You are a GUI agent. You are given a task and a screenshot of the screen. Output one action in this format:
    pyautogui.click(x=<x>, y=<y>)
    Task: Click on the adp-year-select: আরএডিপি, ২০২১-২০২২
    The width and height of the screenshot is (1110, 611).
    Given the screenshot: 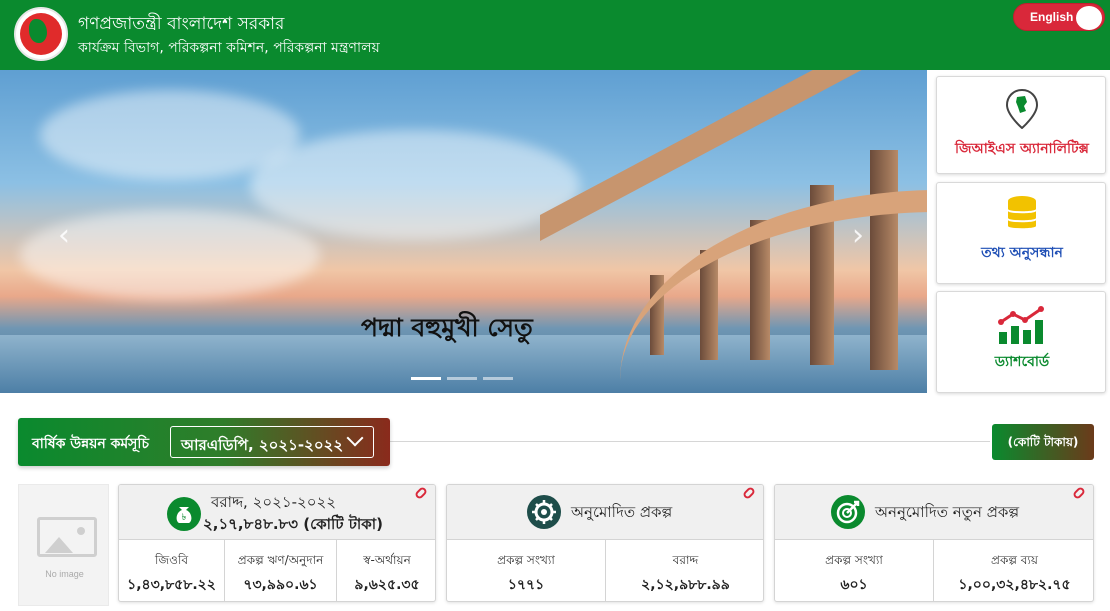 What is the action you would take?
    pyautogui.click(x=272, y=442)
    